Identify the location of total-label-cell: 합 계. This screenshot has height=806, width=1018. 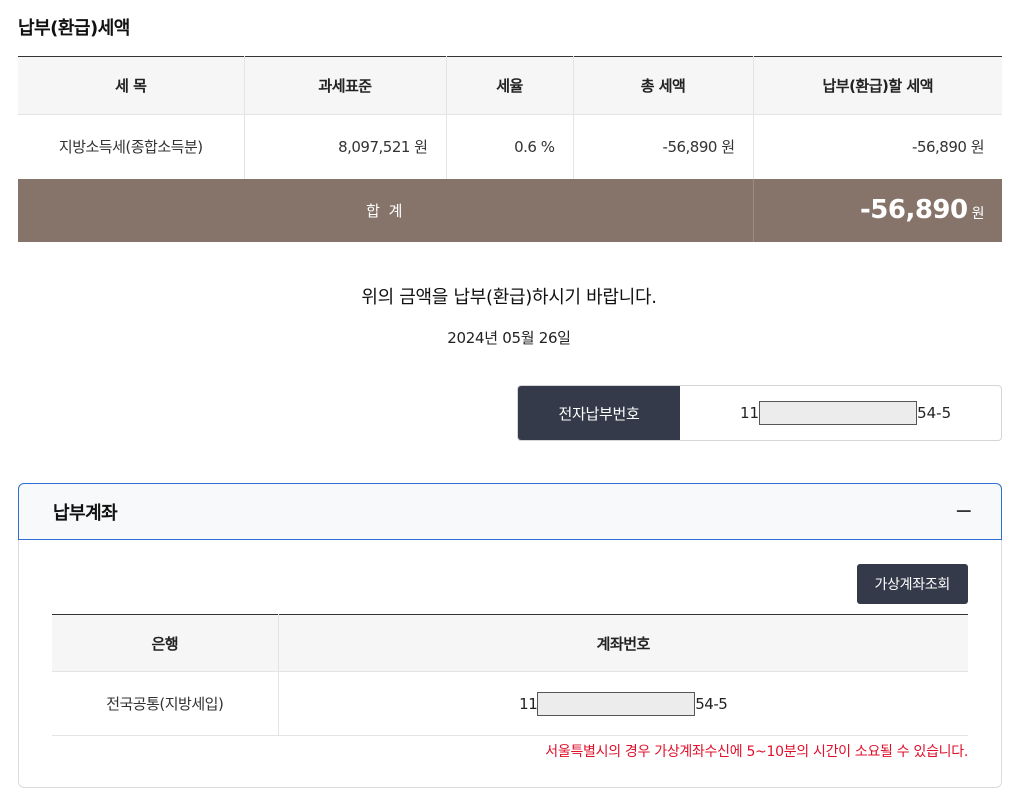
(386, 210).